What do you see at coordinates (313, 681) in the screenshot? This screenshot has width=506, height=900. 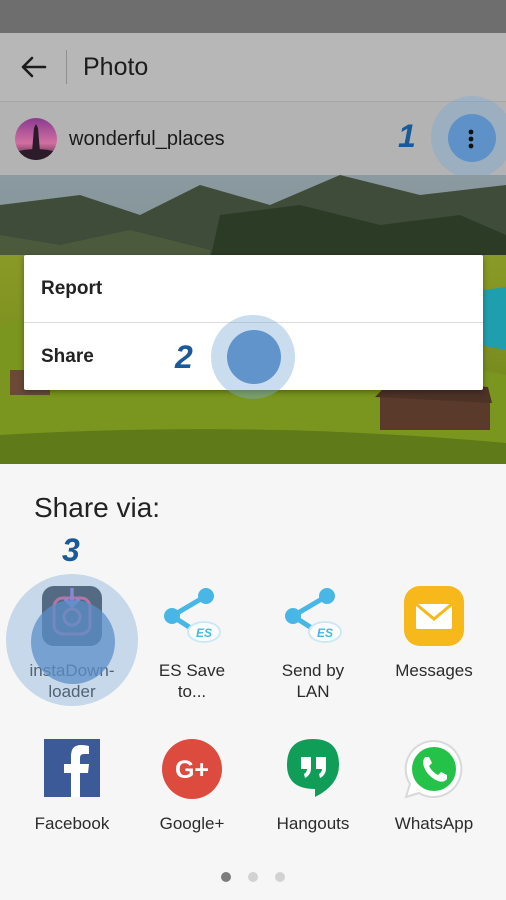 I see `share-app-label: Send by LAN` at bounding box center [313, 681].